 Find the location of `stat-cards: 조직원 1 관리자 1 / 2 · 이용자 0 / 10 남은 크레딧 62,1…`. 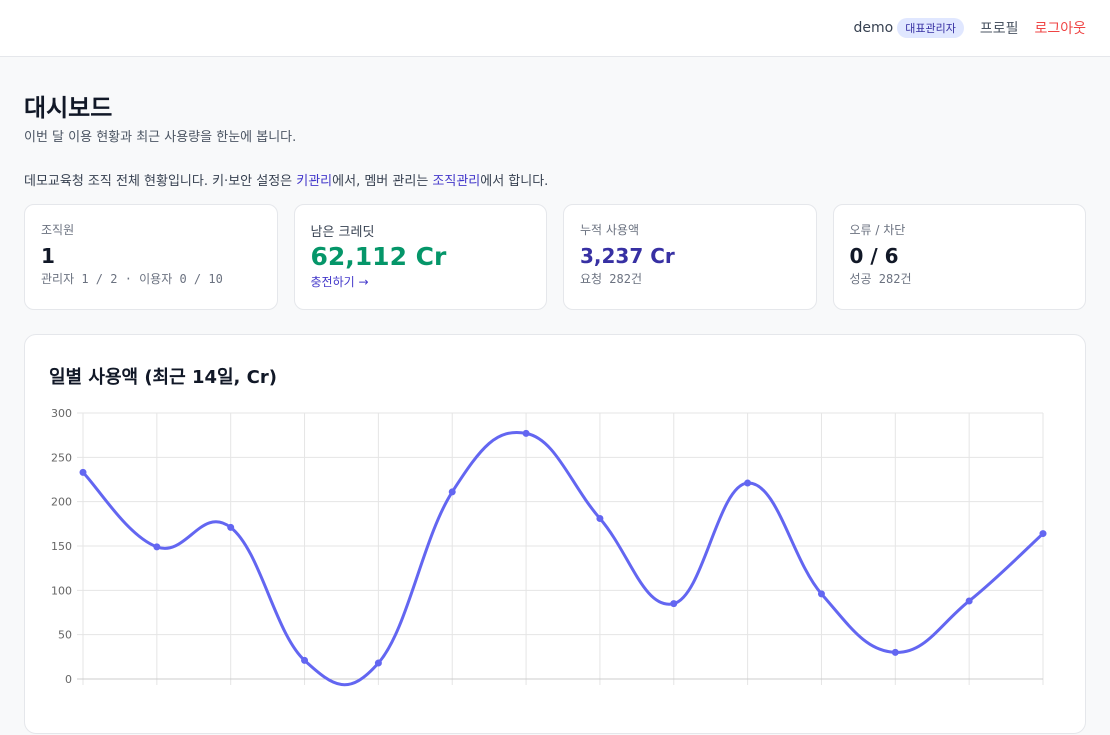

stat-cards: 조직원 1 관리자 1 / 2 · 이용자 0 / 10 남은 크레딧 62,1… is located at coordinates (555, 257).